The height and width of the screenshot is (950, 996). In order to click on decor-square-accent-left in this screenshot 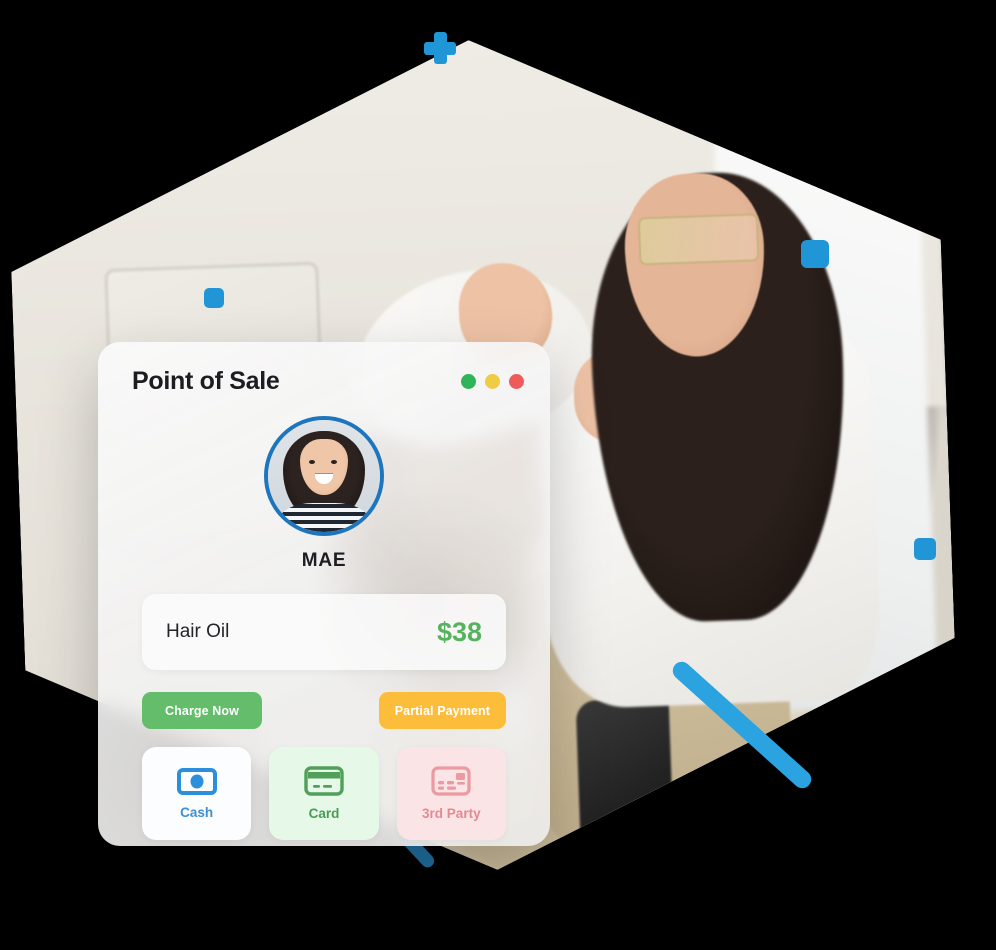, I will do `click(214, 298)`.